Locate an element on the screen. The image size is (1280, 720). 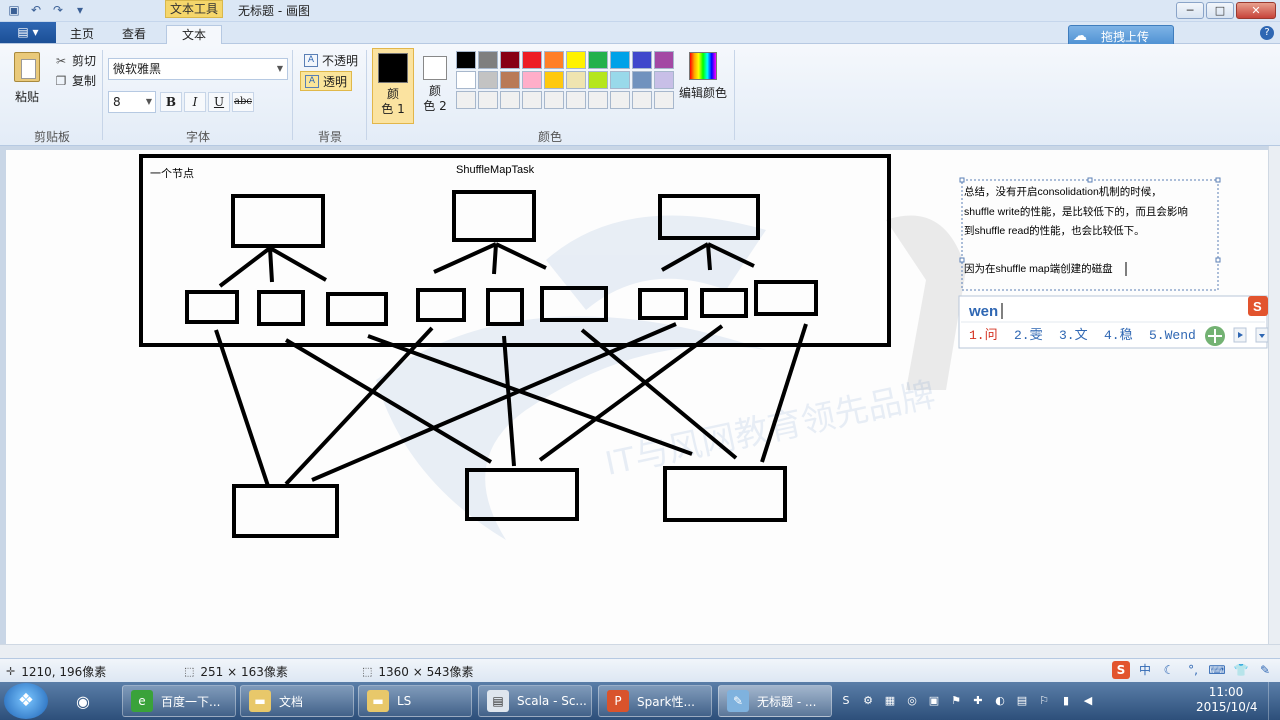
strikethrough-button: abc is located at coordinates (243, 102).